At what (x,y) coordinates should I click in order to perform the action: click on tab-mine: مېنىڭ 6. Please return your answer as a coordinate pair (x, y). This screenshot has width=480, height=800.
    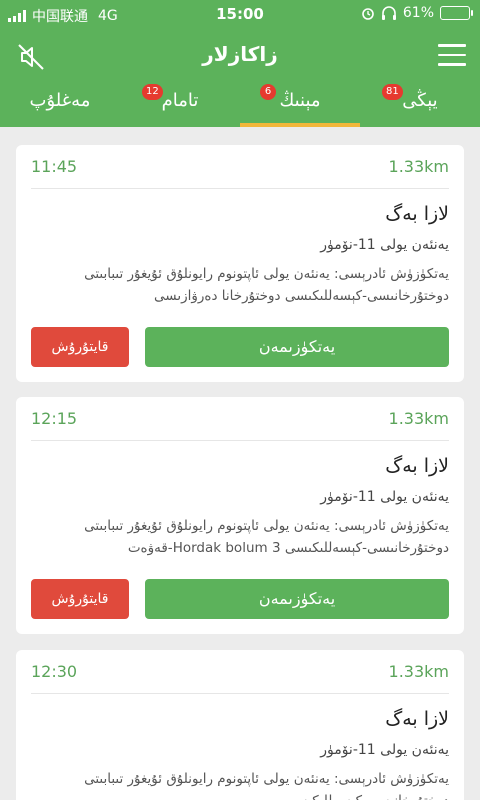
    Looking at the image, I should click on (300, 104).